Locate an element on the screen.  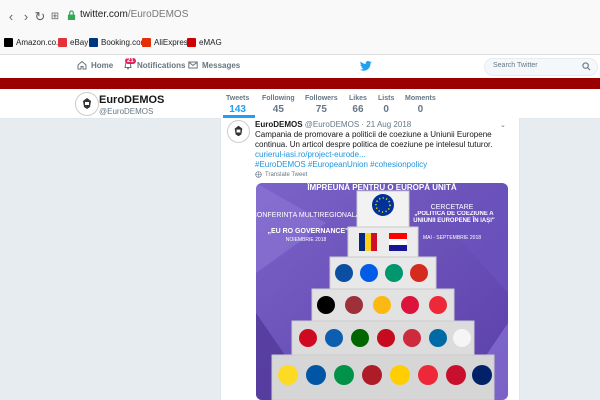
search-input: Search Twitter is located at coordinates (541, 67).